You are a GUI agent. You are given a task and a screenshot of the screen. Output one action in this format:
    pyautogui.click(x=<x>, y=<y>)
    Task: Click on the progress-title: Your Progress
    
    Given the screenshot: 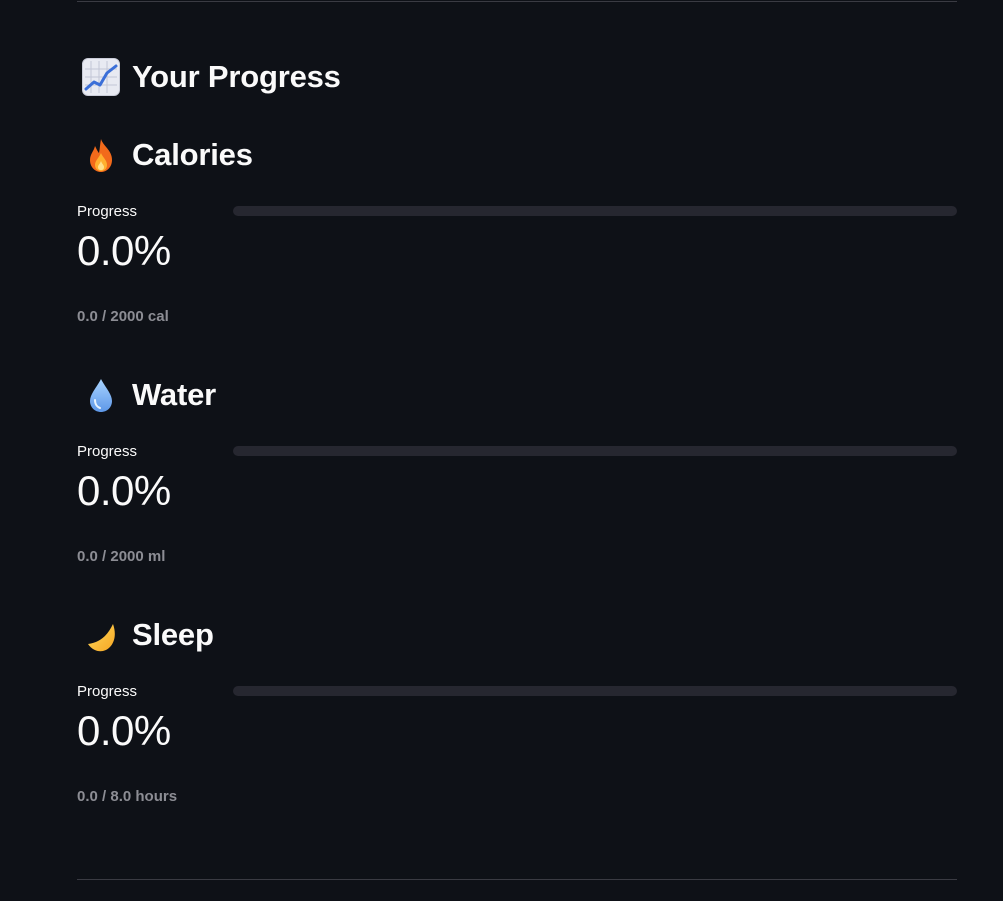 What is the action you would take?
    pyautogui.click(x=236, y=76)
    